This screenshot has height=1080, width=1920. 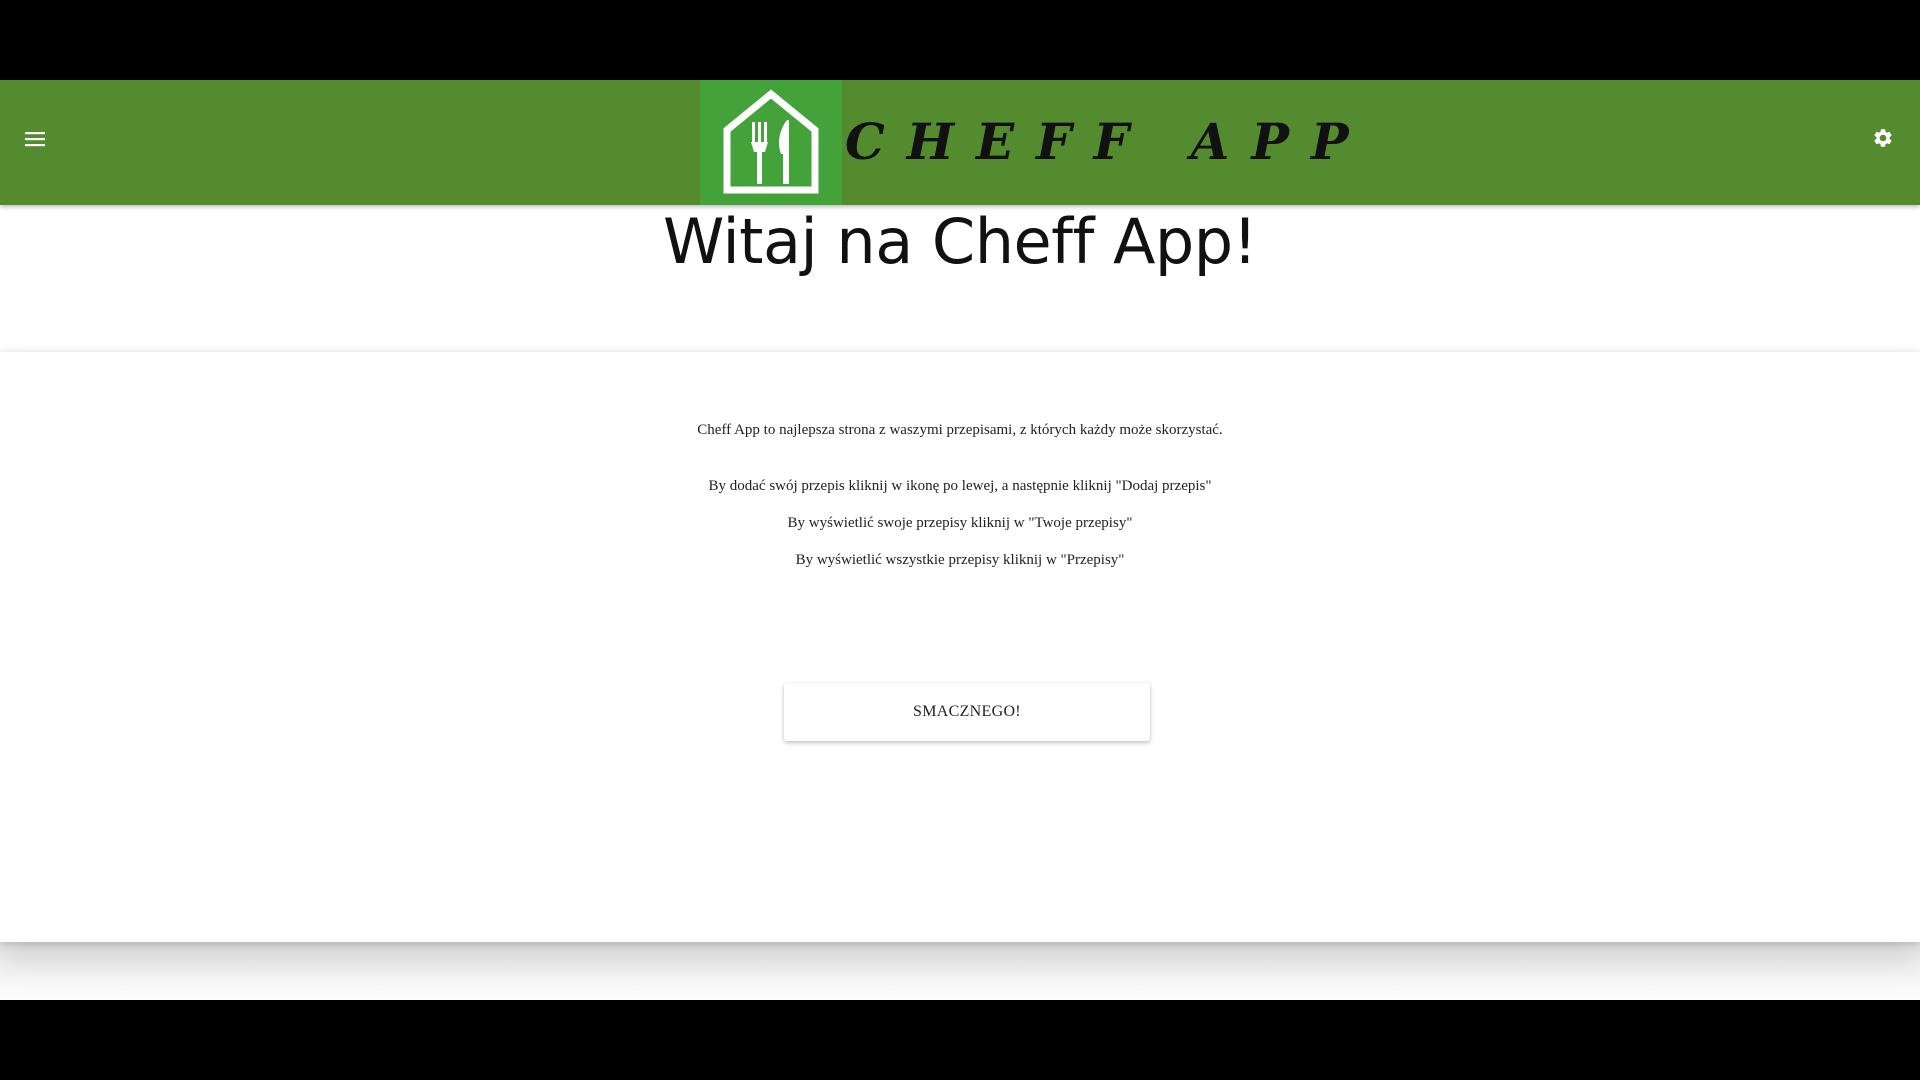 I want to click on page-footer-area, so click(x=960, y=971).